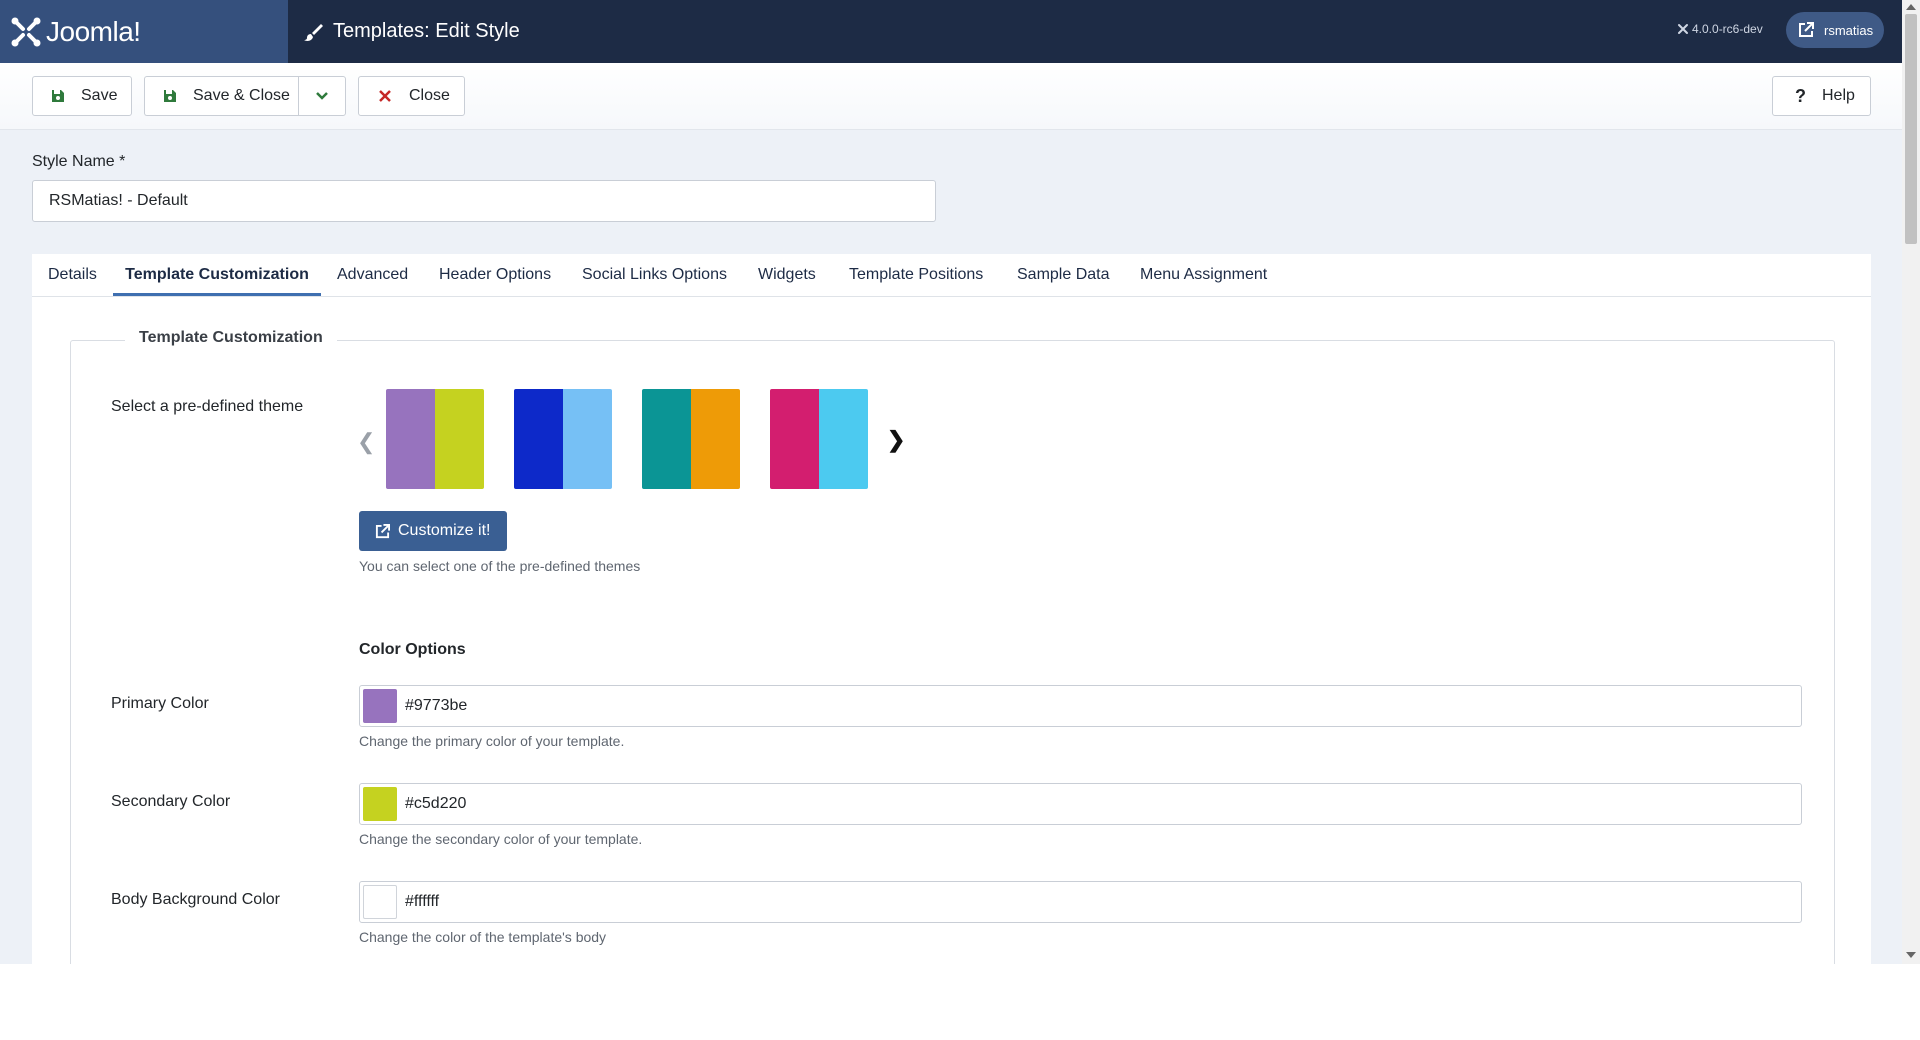 The image size is (1920, 1040). Describe the element at coordinates (412, 649) in the screenshot. I see `color-options-title: Color Options` at that location.